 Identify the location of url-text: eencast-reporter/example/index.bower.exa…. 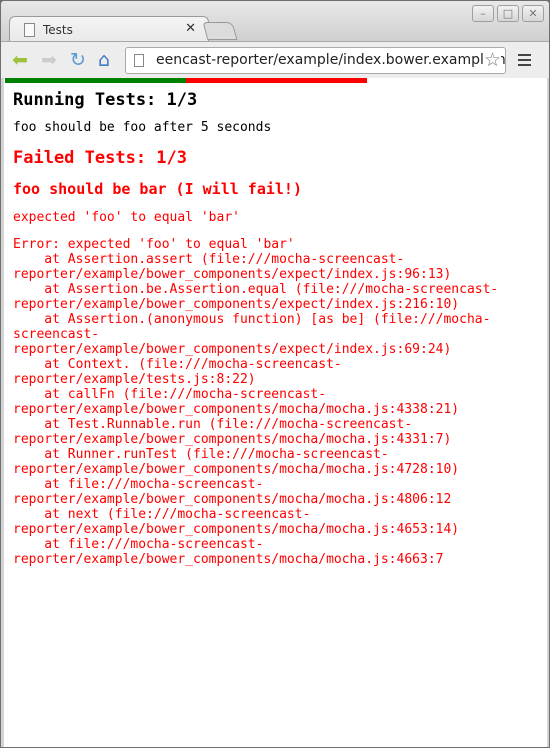
(331, 60).